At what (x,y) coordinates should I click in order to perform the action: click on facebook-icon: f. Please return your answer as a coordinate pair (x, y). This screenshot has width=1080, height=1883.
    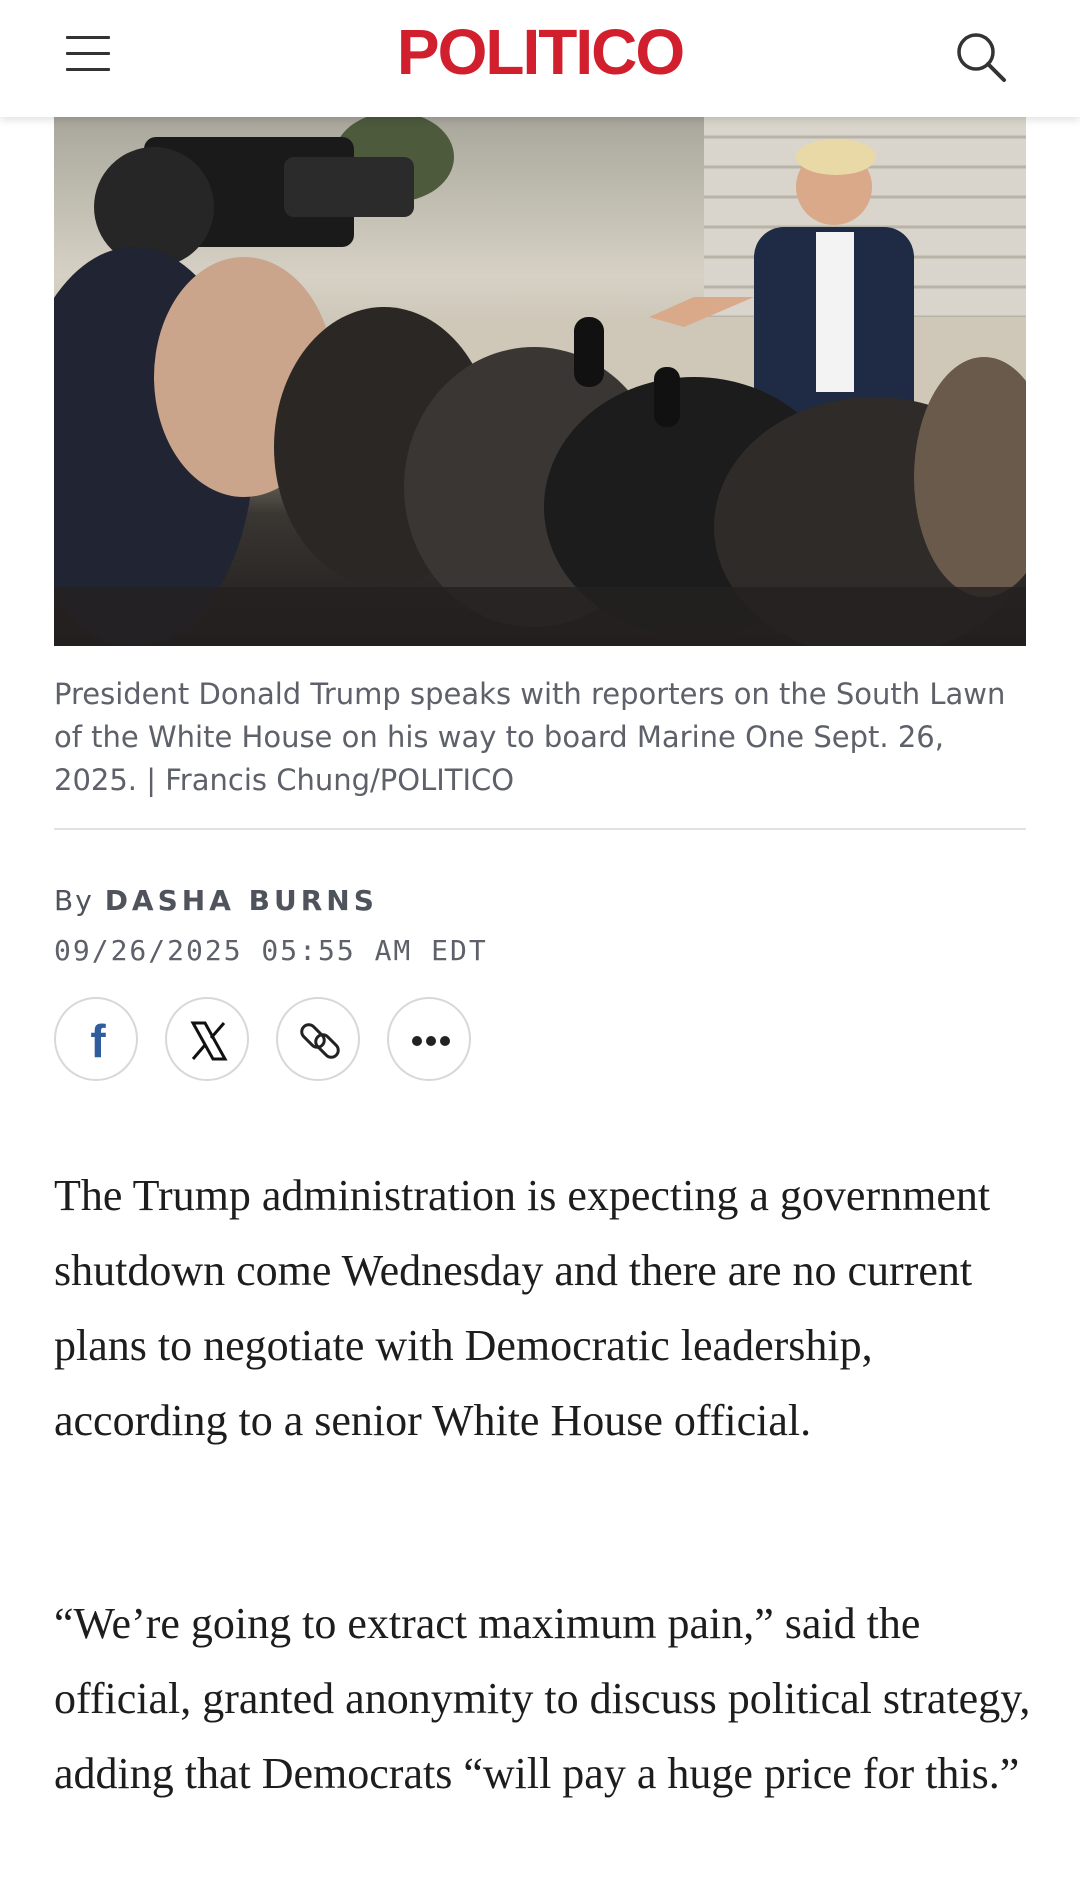
    Looking at the image, I should click on (98, 1041).